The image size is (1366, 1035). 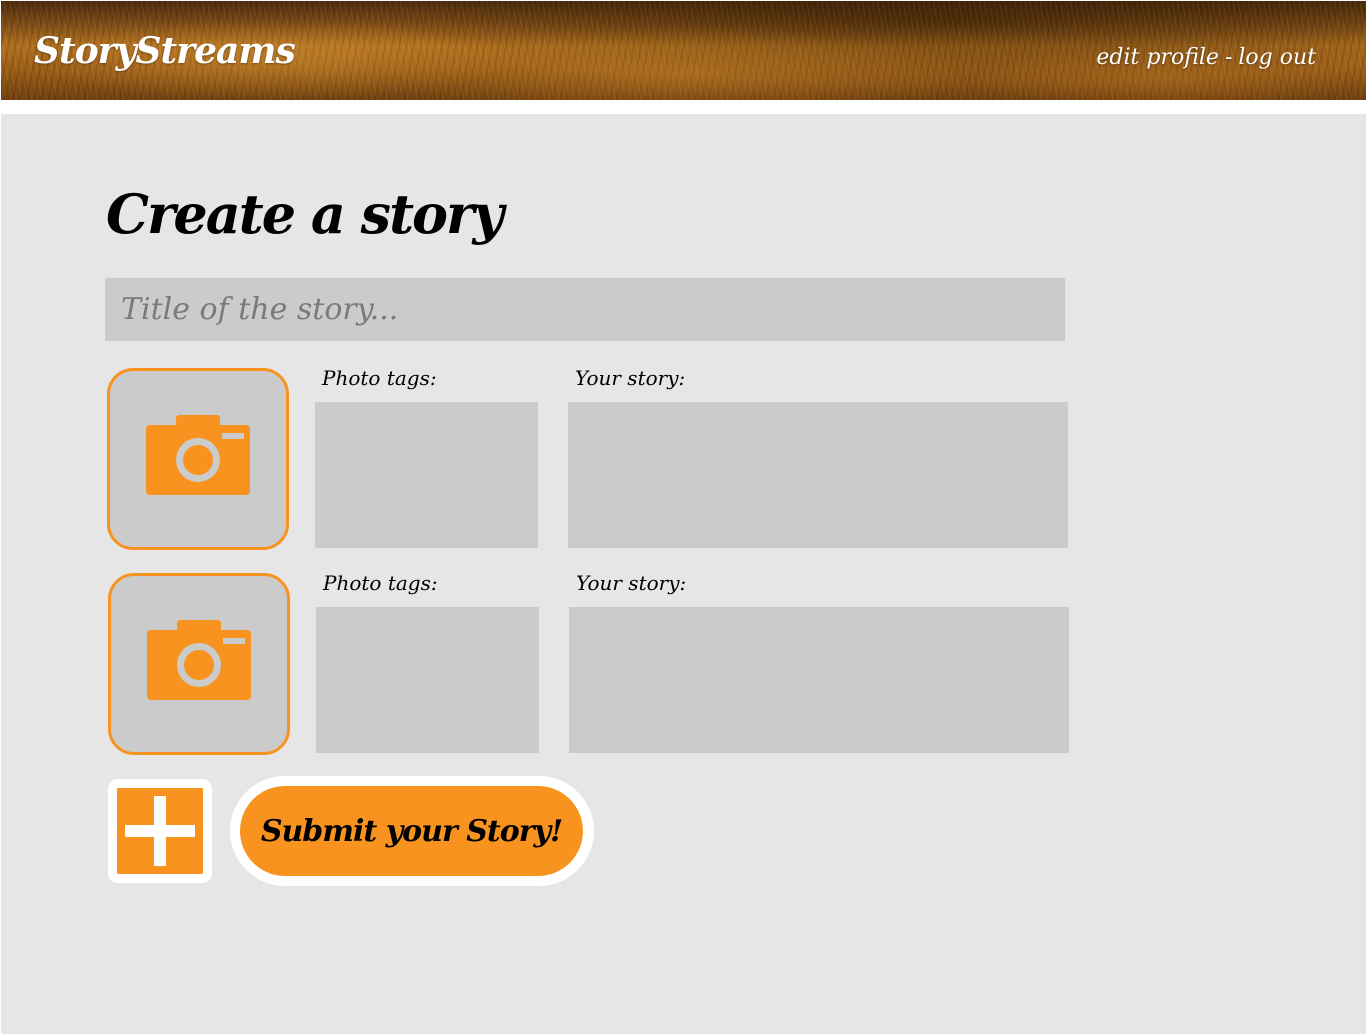 What do you see at coordinates (683, 50) in the screenshot?
I see `header-banner: StoryStreams edit profile - log out` at bounding box center [683, 50].